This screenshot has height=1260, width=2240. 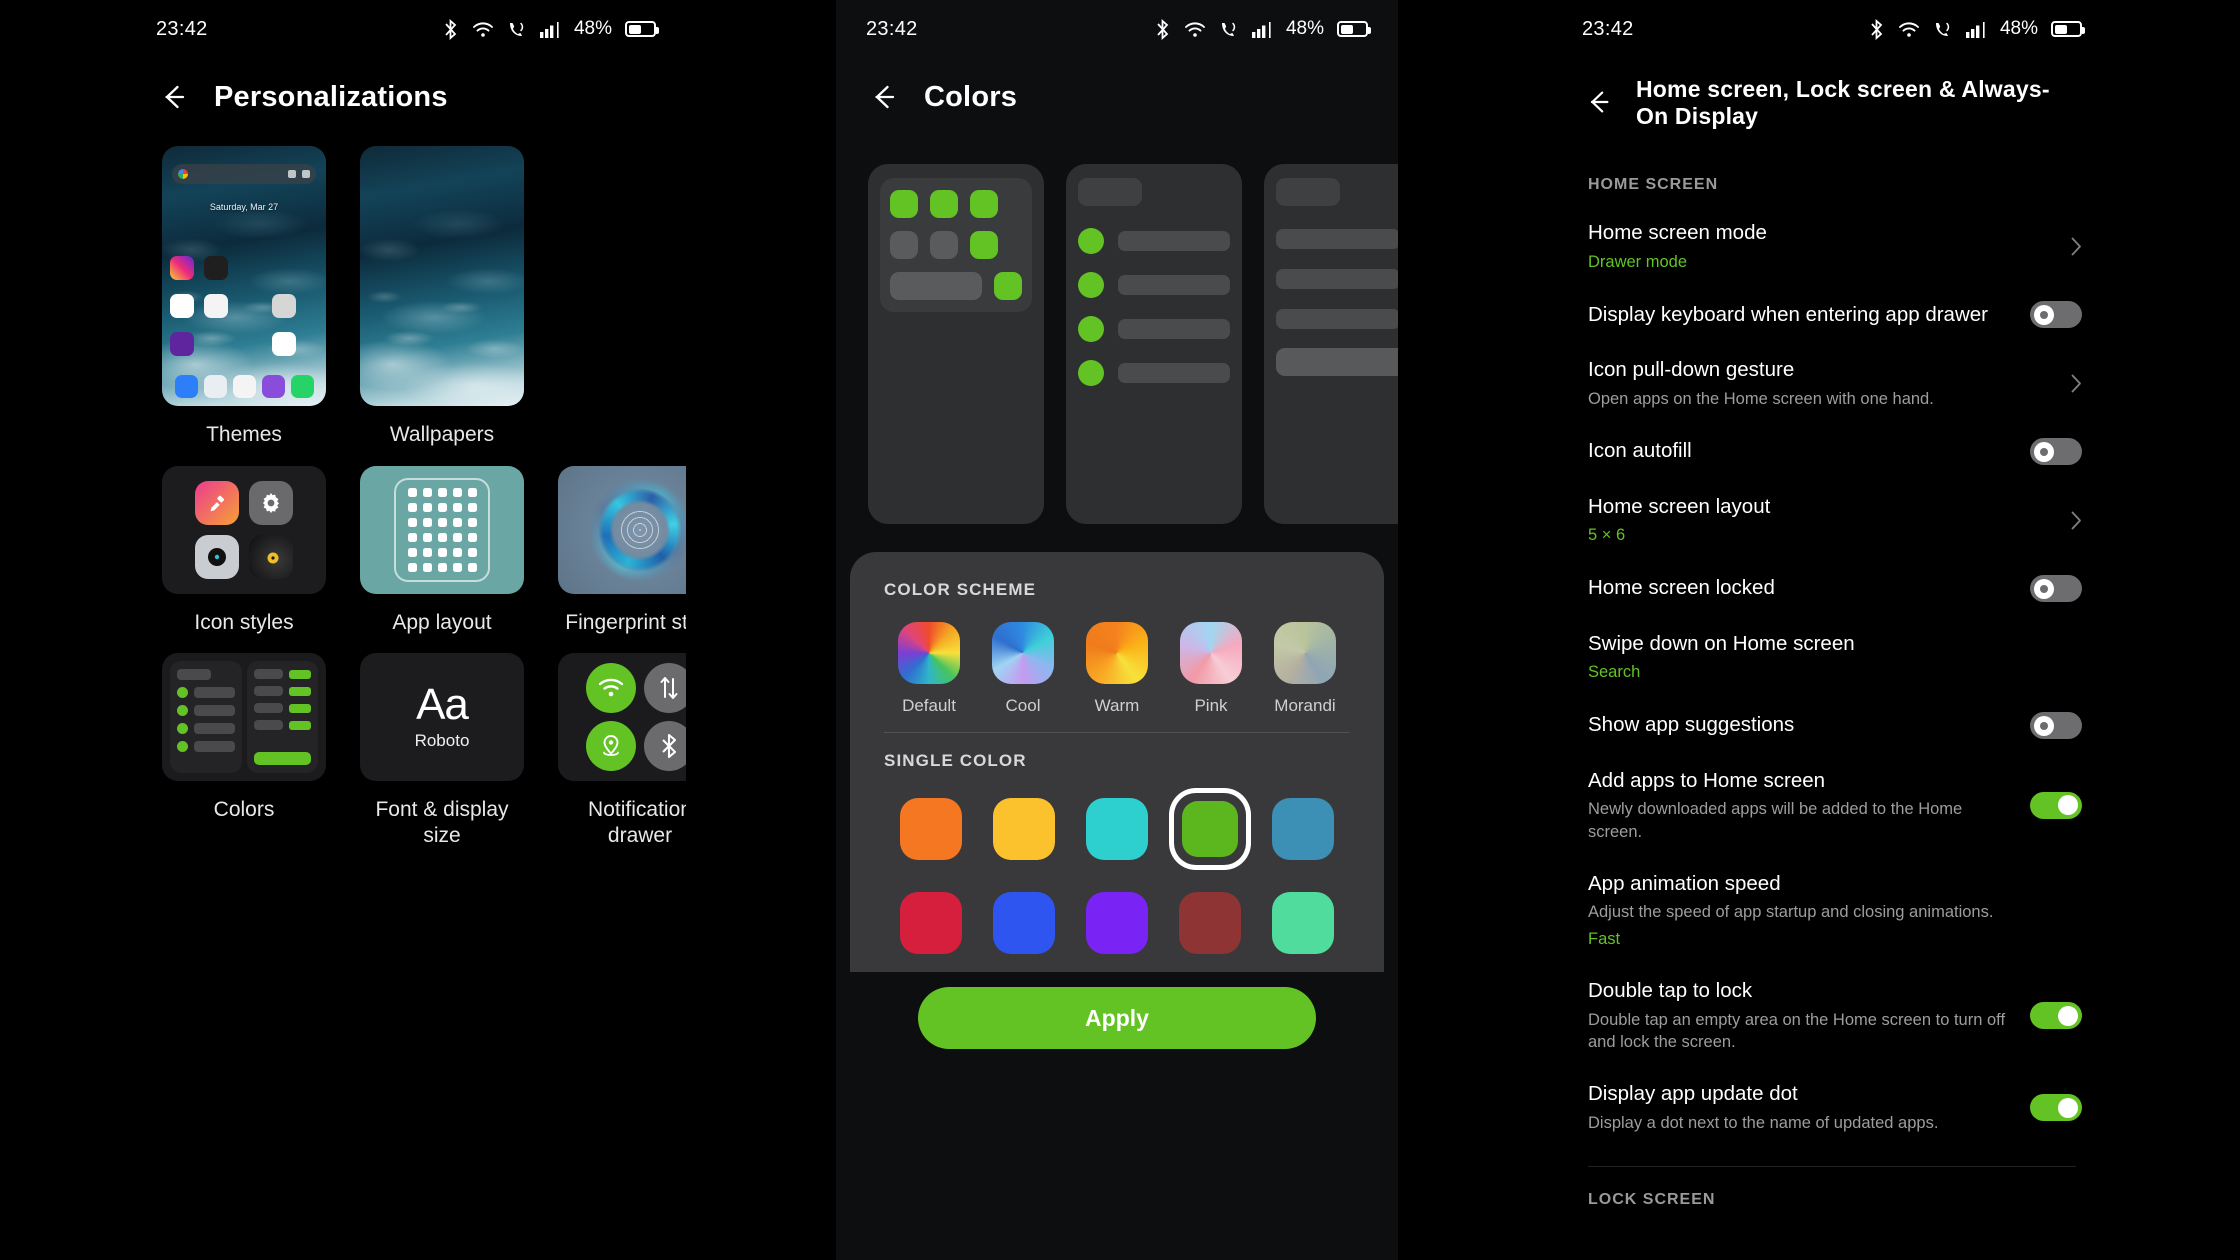 I want to click on setting-title: Double tap to lock, so click(x=1670, y=990).